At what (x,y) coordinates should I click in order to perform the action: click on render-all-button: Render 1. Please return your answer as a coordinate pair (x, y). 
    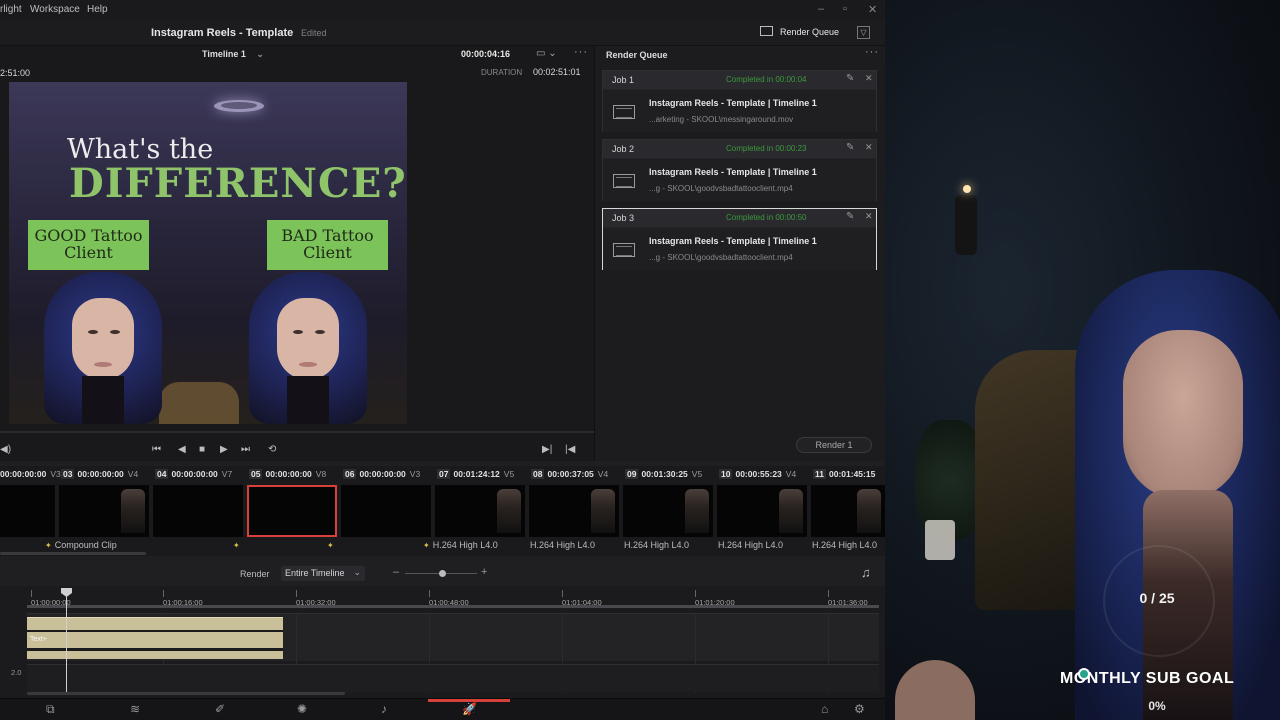
    Looking at the image, I should click on (834, 445).